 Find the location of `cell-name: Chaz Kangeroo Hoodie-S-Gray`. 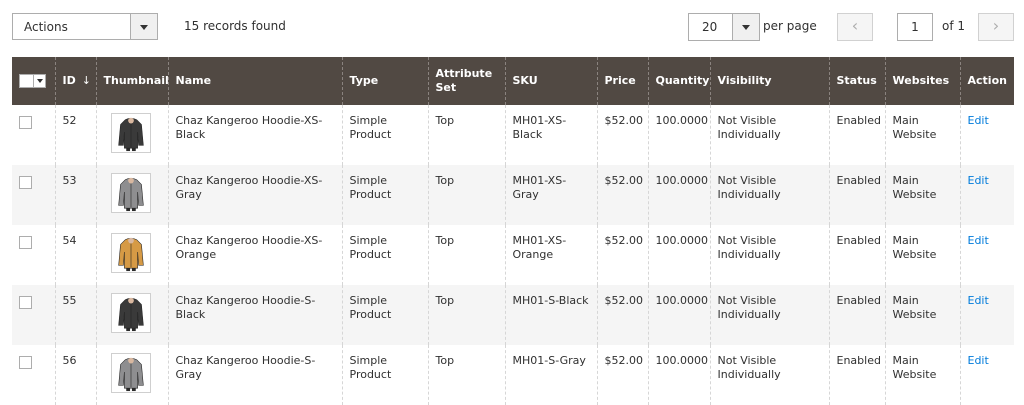

cell-name: Chaz Kangeroo Hoodie-S-Gray is located at coordinates (254, 375).